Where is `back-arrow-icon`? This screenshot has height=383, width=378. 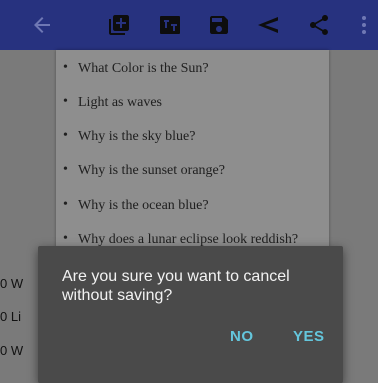
back-arrow-icon is located at coordinates (42, 25).